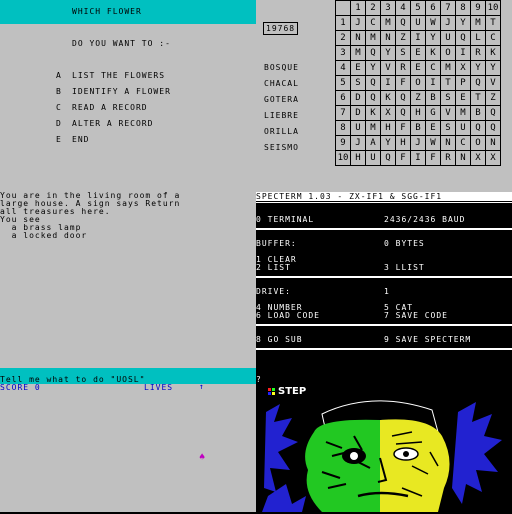 This screenshot has width=512, height=514. Describe the element at coordinates (463, 83) in the screenshot. I see `grid-letter: P` at that location.